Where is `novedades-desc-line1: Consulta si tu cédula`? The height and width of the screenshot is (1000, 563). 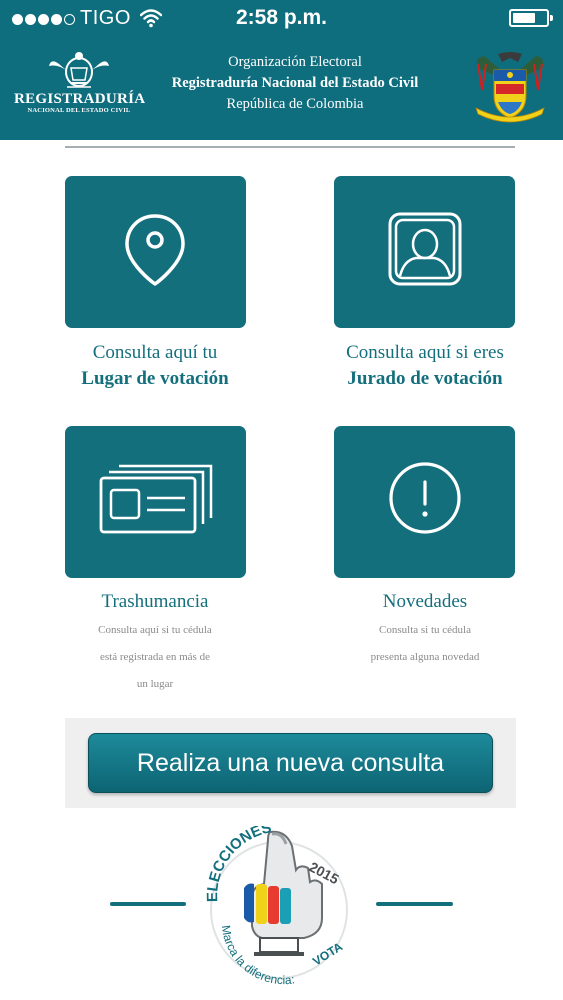 novedades-desc-line1: Consulta si tu cédula is located at coordinates (425, 630).